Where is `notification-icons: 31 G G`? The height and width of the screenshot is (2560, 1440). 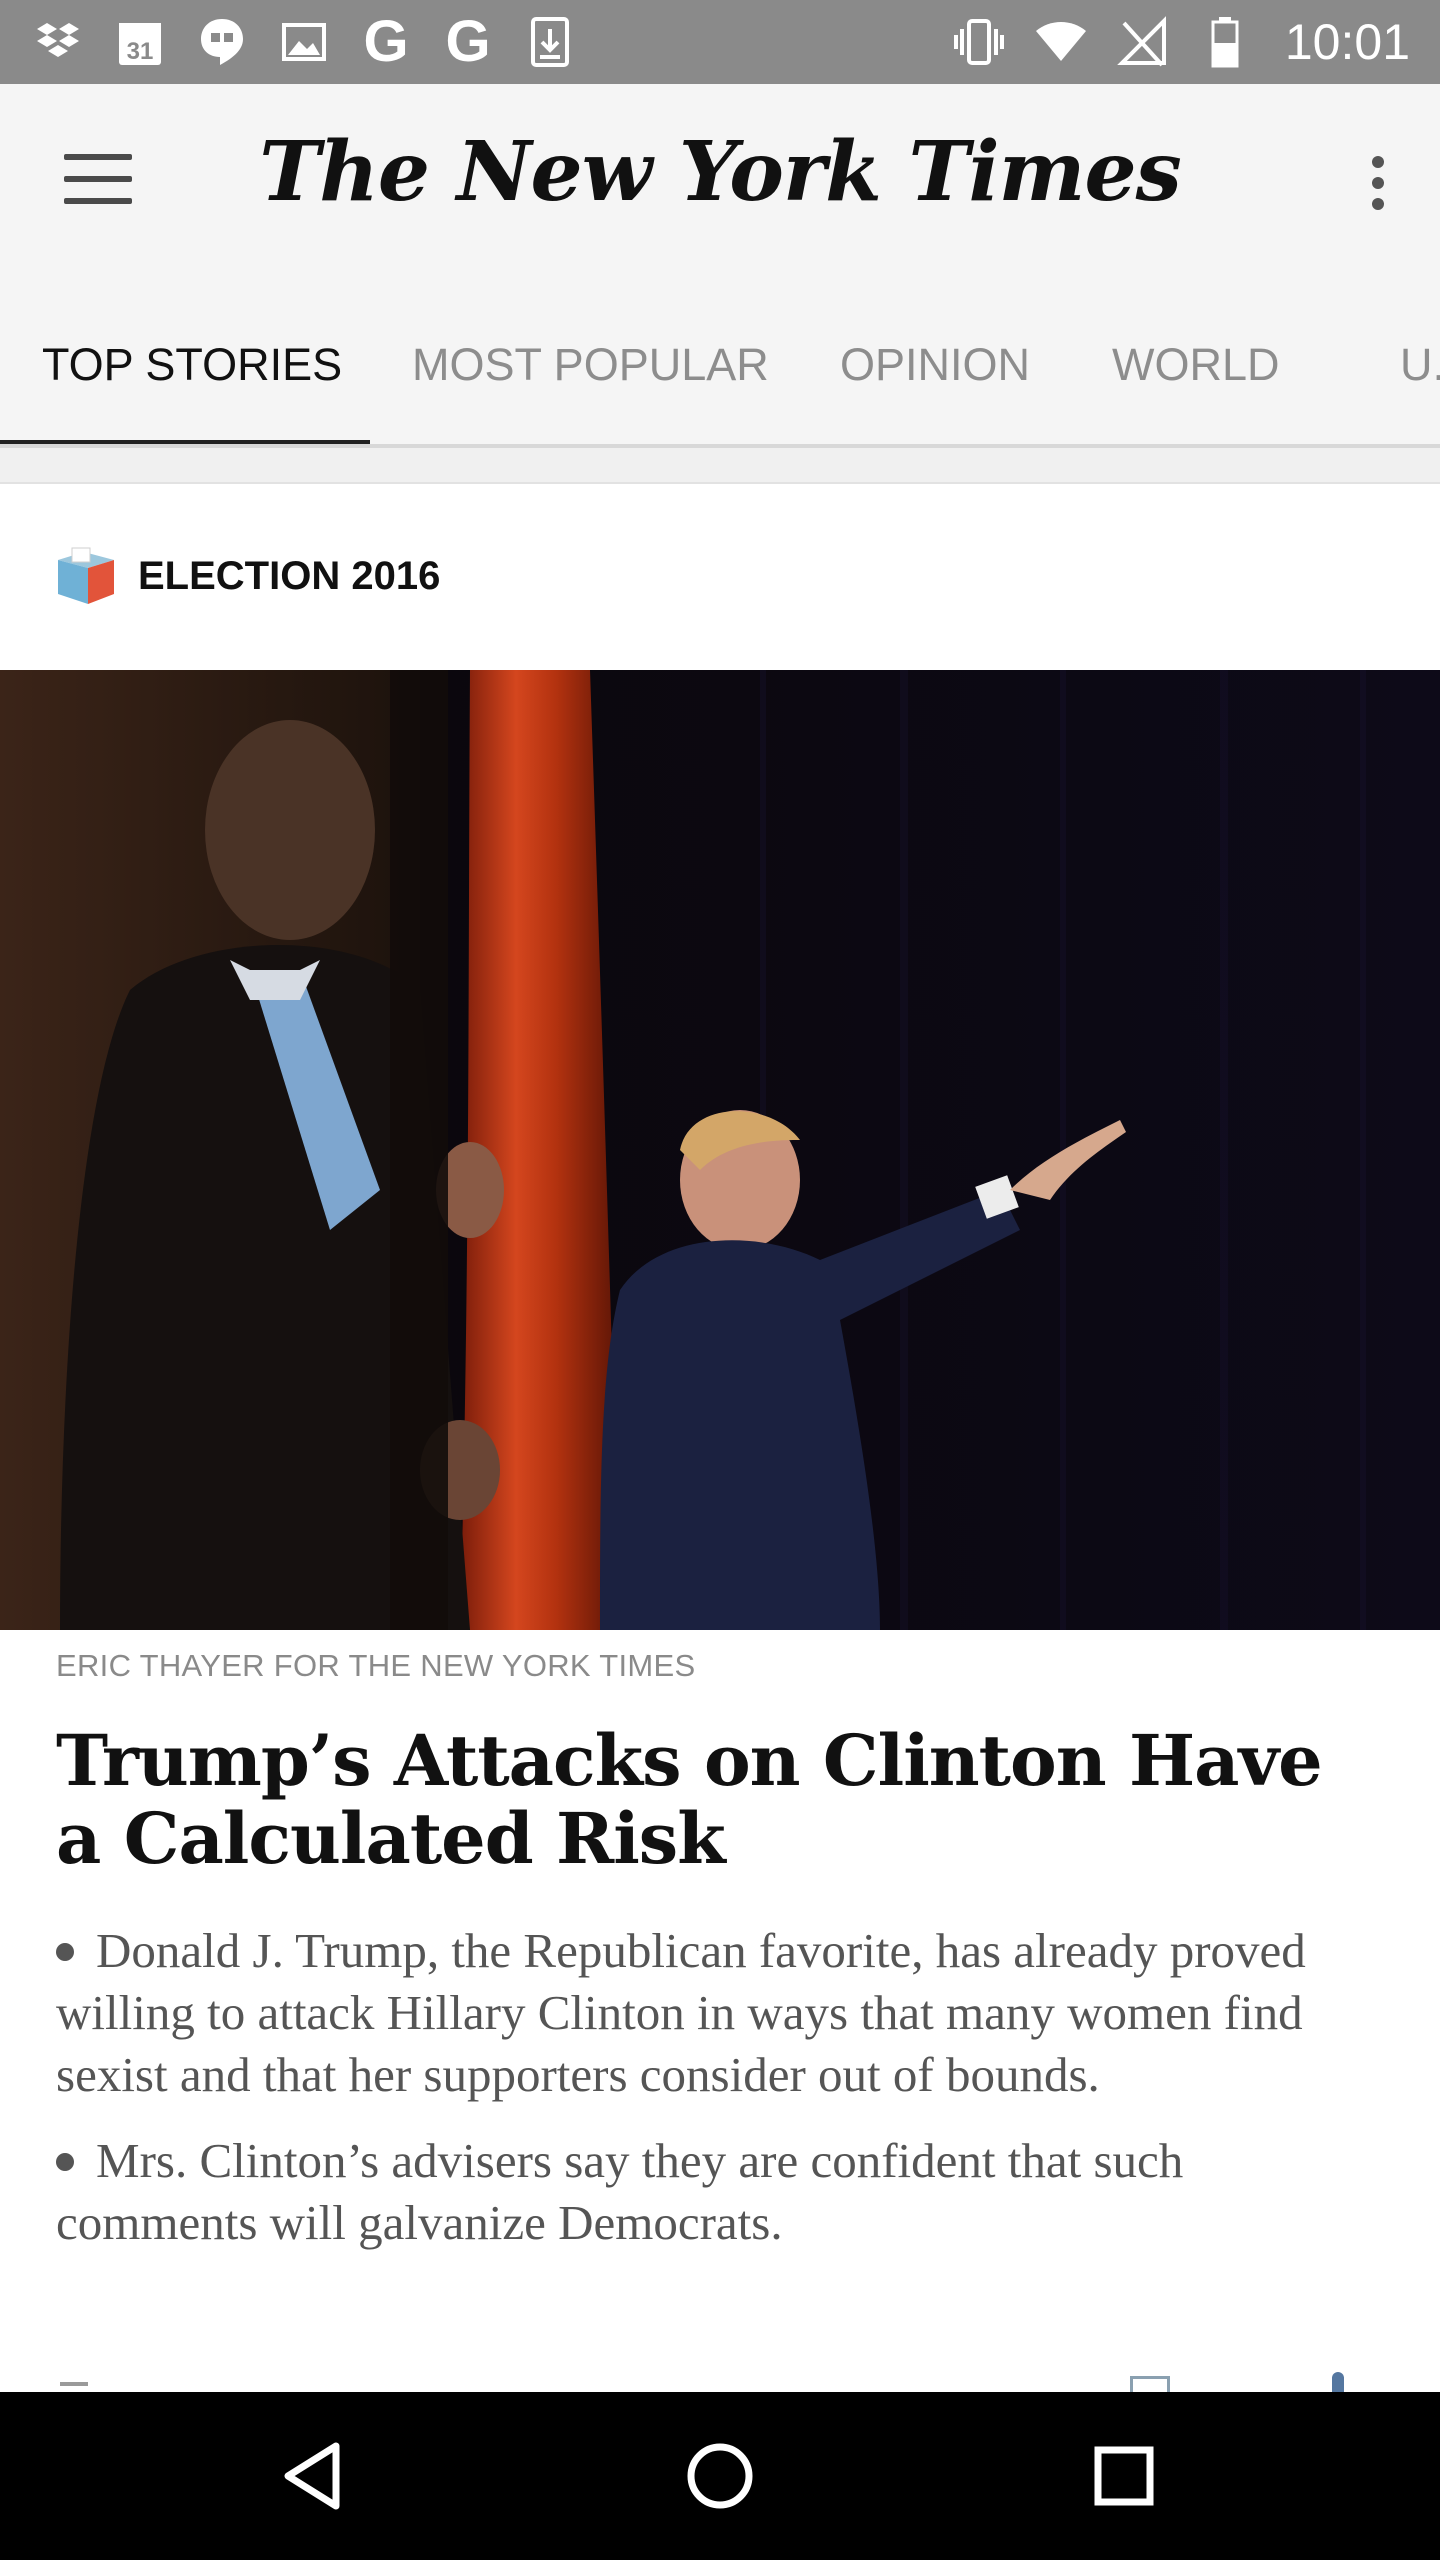
notification-icons: 31 G G is located at coordinates (304, 42).